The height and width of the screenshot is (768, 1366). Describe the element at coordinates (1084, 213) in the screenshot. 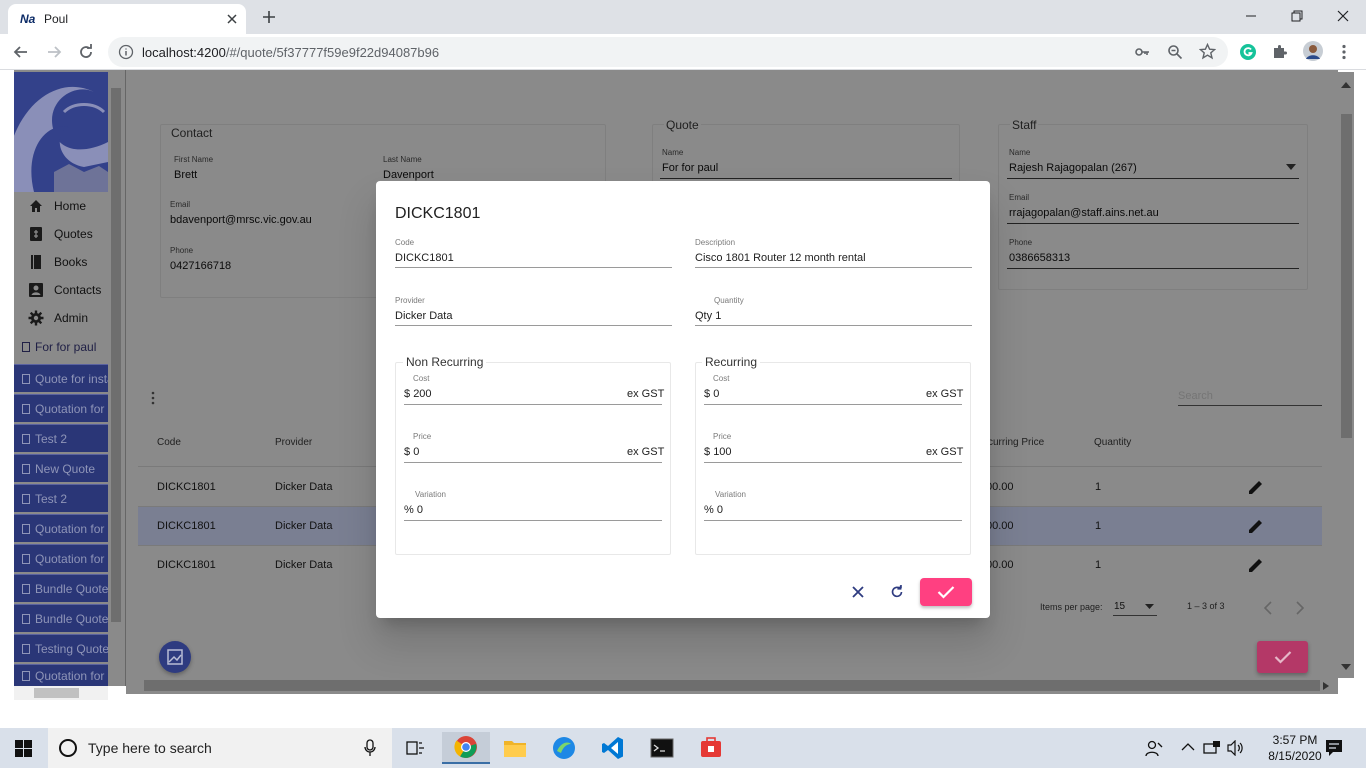

I see `staff-email-field: rrajagopalan@staff.ains.net.au` at that location.